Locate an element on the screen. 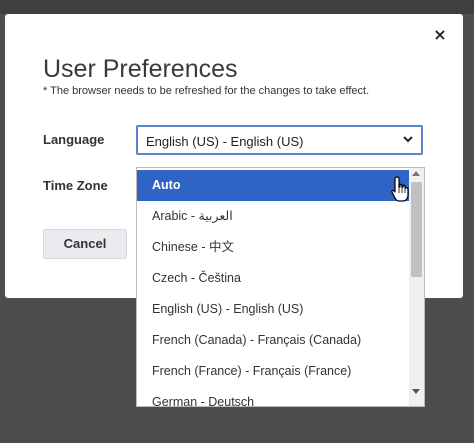  option-french-canada: French (Canada) - Français (Canada) is located at coordinates (273, 340).